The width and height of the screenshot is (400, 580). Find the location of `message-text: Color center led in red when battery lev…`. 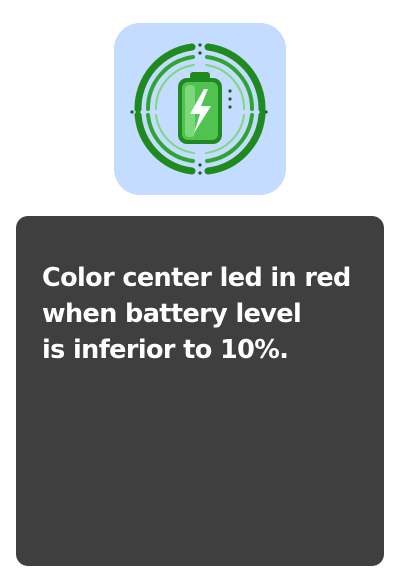

message-text: Color center led in red when battery lev… is located at coordinates (196, 314).